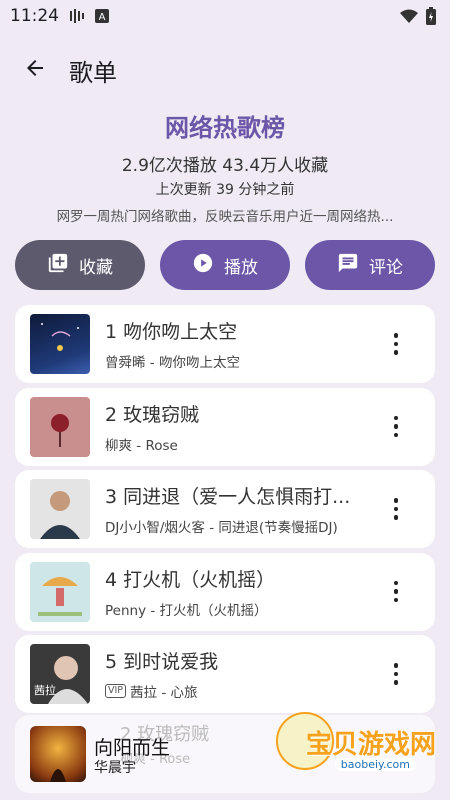 The image size is (450, 800). I want to click on playlist-updated: 上次更新 39 分钟之前, so click(225, 190).